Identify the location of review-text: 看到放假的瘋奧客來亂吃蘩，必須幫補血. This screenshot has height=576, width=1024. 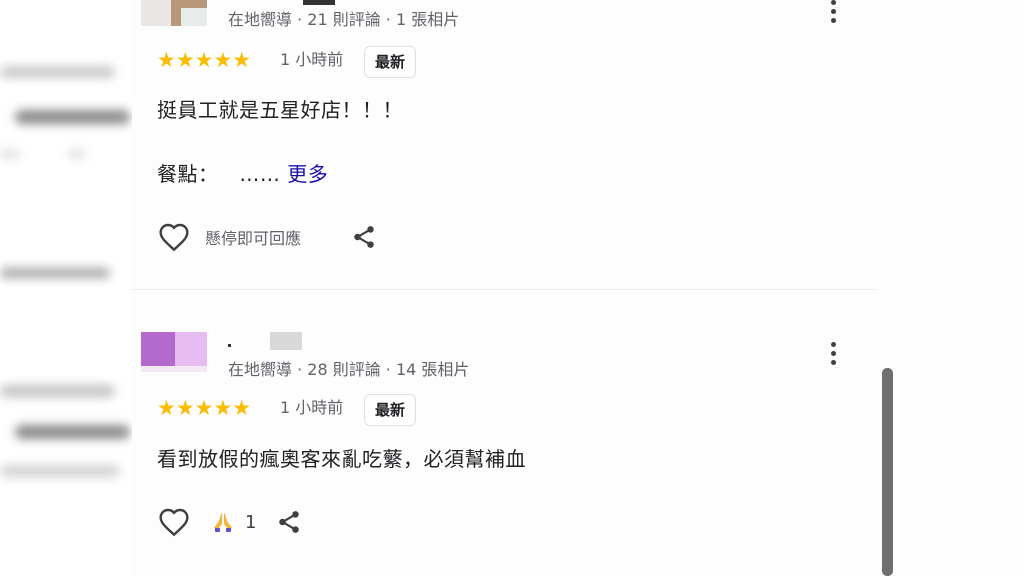
(341, 459).